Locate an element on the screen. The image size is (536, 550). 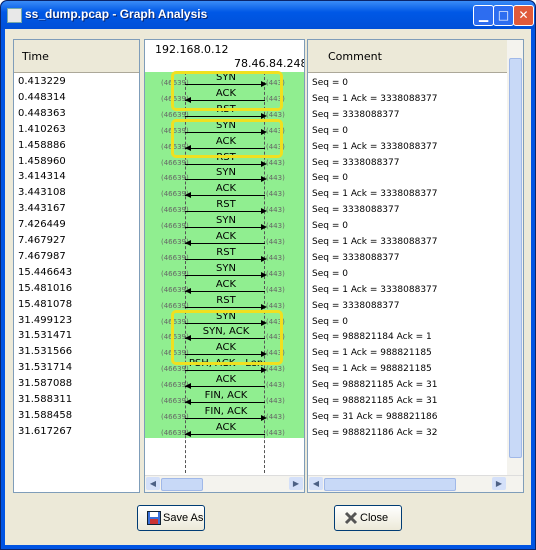
comment-row: Seq = 988821186 Ack = 32 is located at coordinates (375, 433).